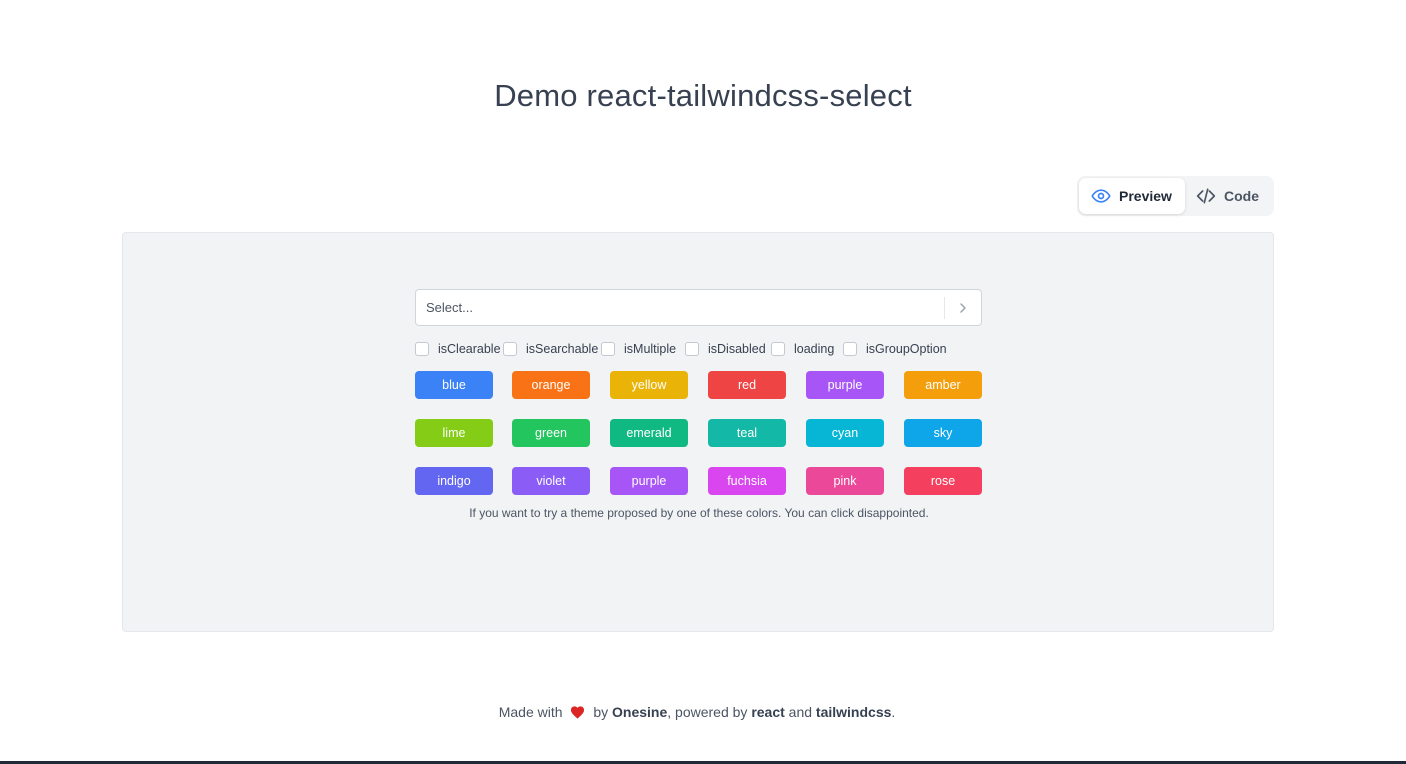 The image size is (1406, 764). I want to click on option-ismultiple: isMultiple, so click(638, 349).